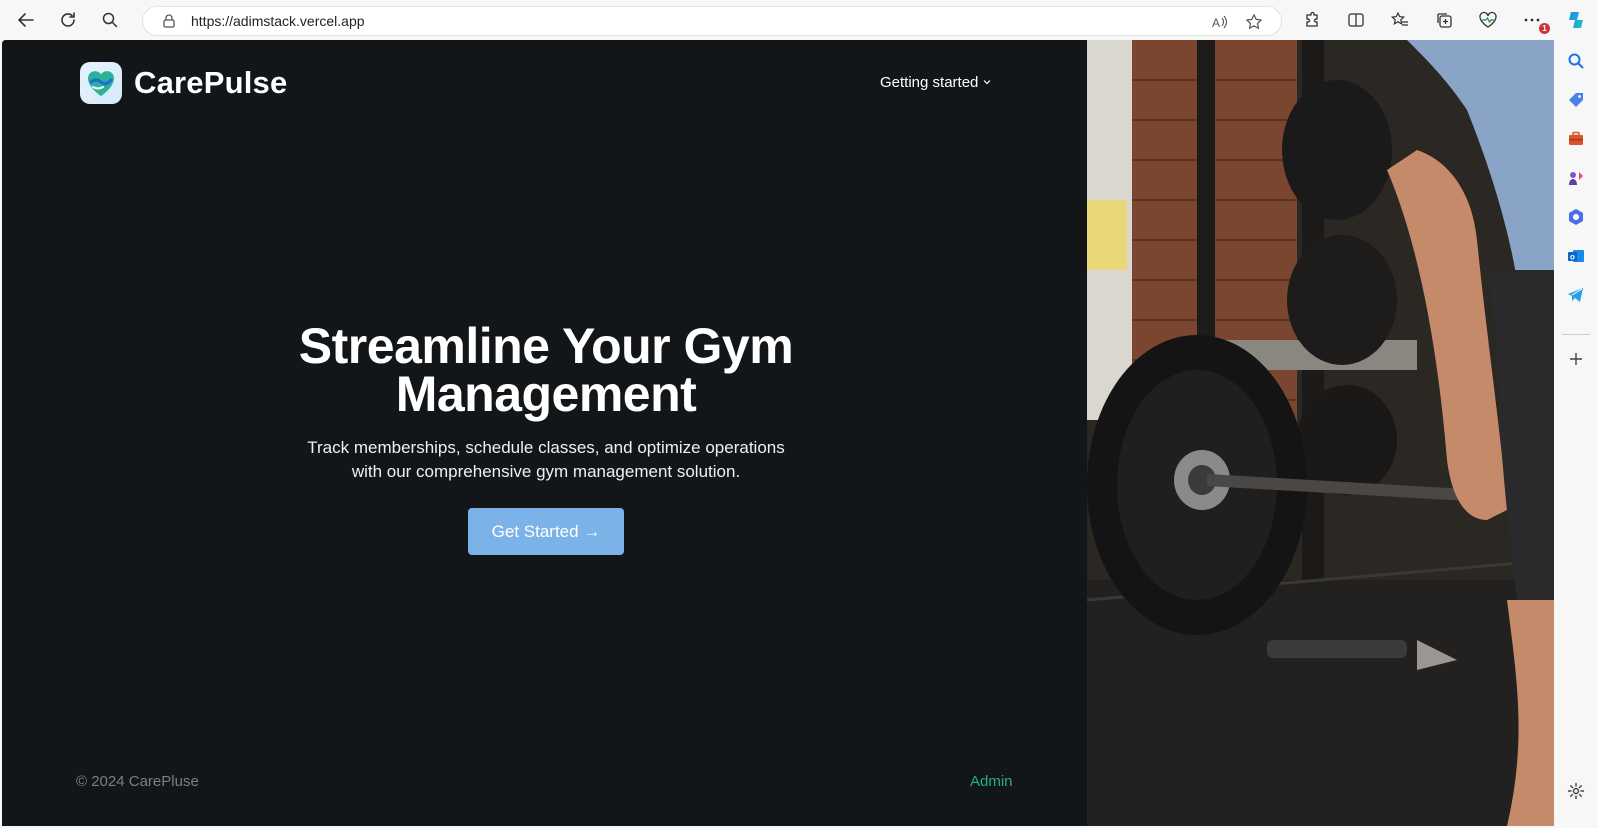  Describe the element at coordinates (1572, 257) in the screenshot. I see `svg-text: o` at that location.